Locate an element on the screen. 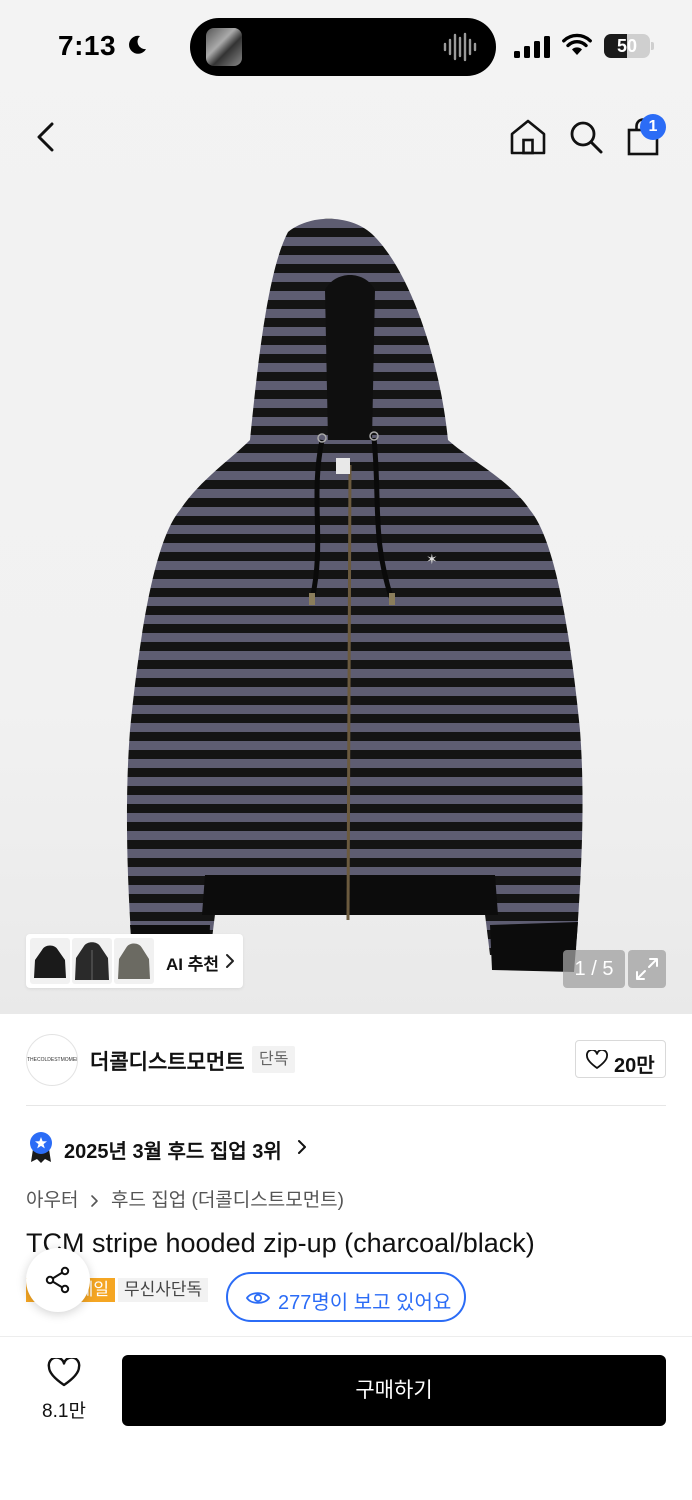 Image resolution: width=692 pixels, height=1500 pixels. share-button is located at coordinates (58, 1280).